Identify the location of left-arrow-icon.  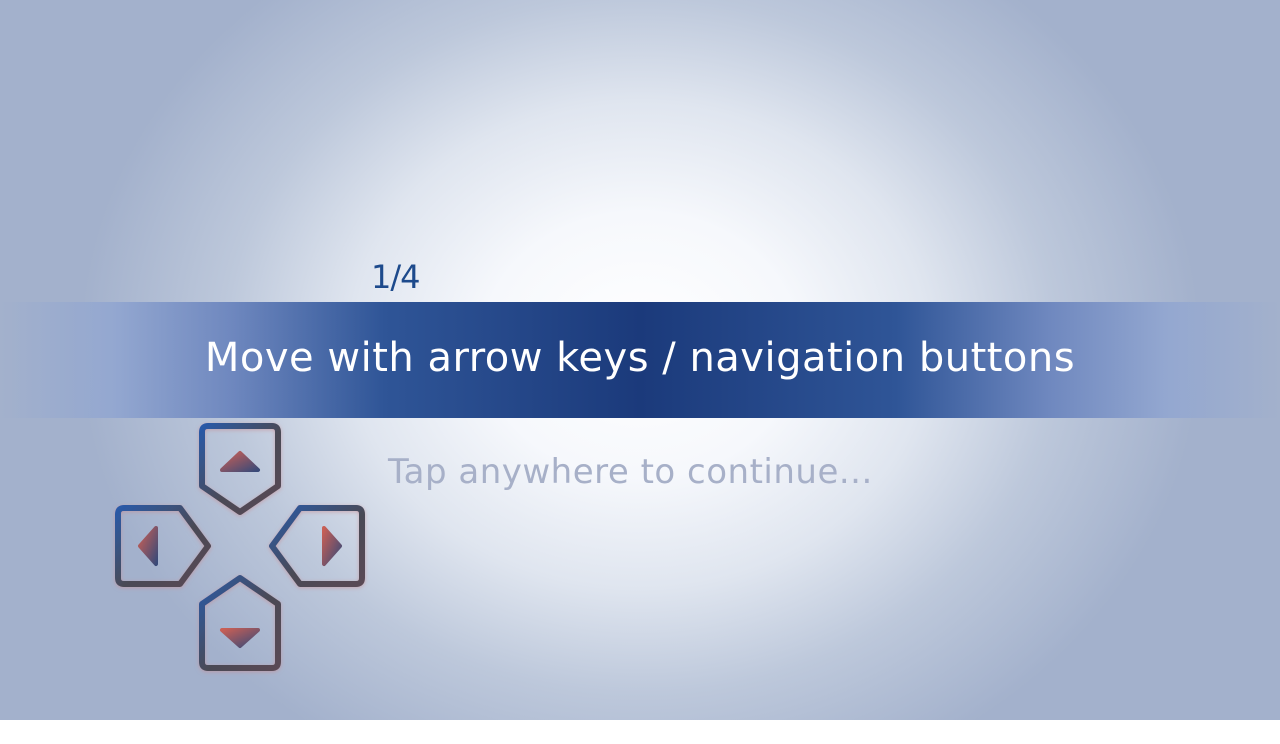
(148, 546).